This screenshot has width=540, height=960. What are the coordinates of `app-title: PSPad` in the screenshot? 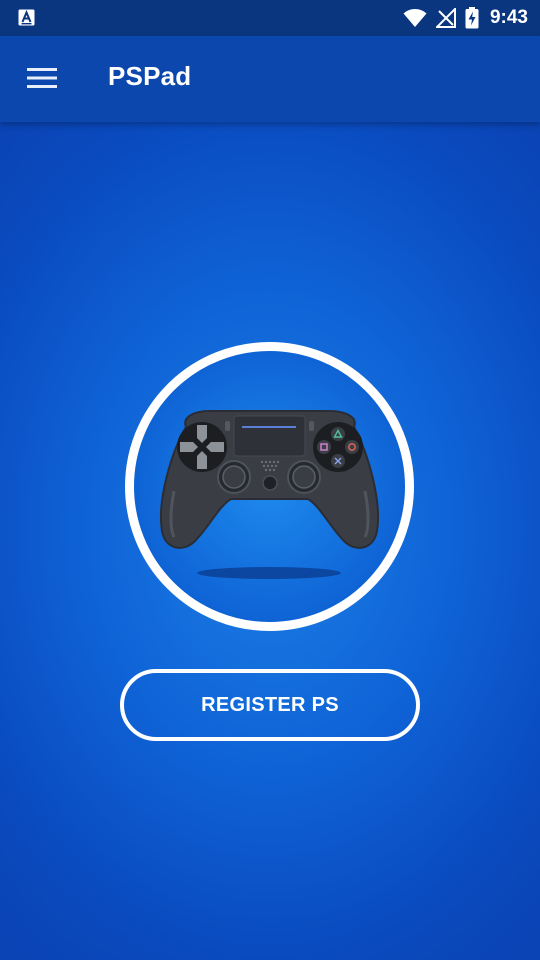 It's located at (150, 76).